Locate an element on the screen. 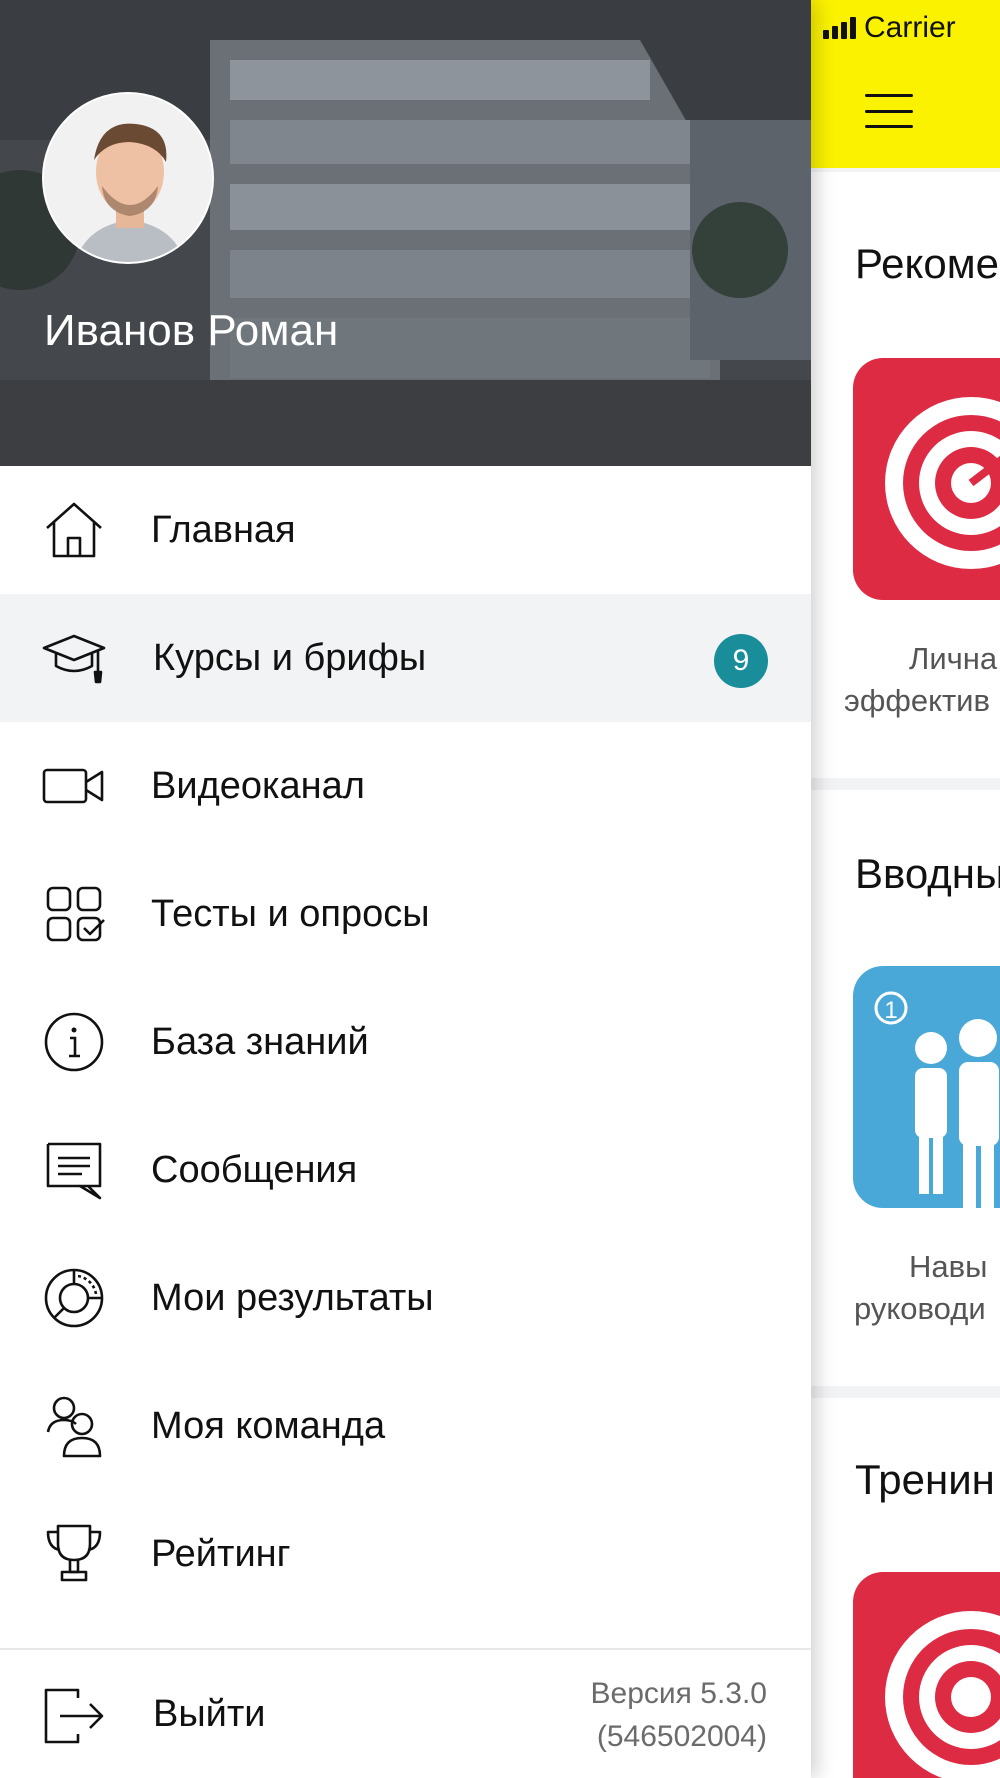 This screenshot has width=1000, height=1778. intro-section: Вводны 1 Навы руководи is located at coordinates (905, 1088).